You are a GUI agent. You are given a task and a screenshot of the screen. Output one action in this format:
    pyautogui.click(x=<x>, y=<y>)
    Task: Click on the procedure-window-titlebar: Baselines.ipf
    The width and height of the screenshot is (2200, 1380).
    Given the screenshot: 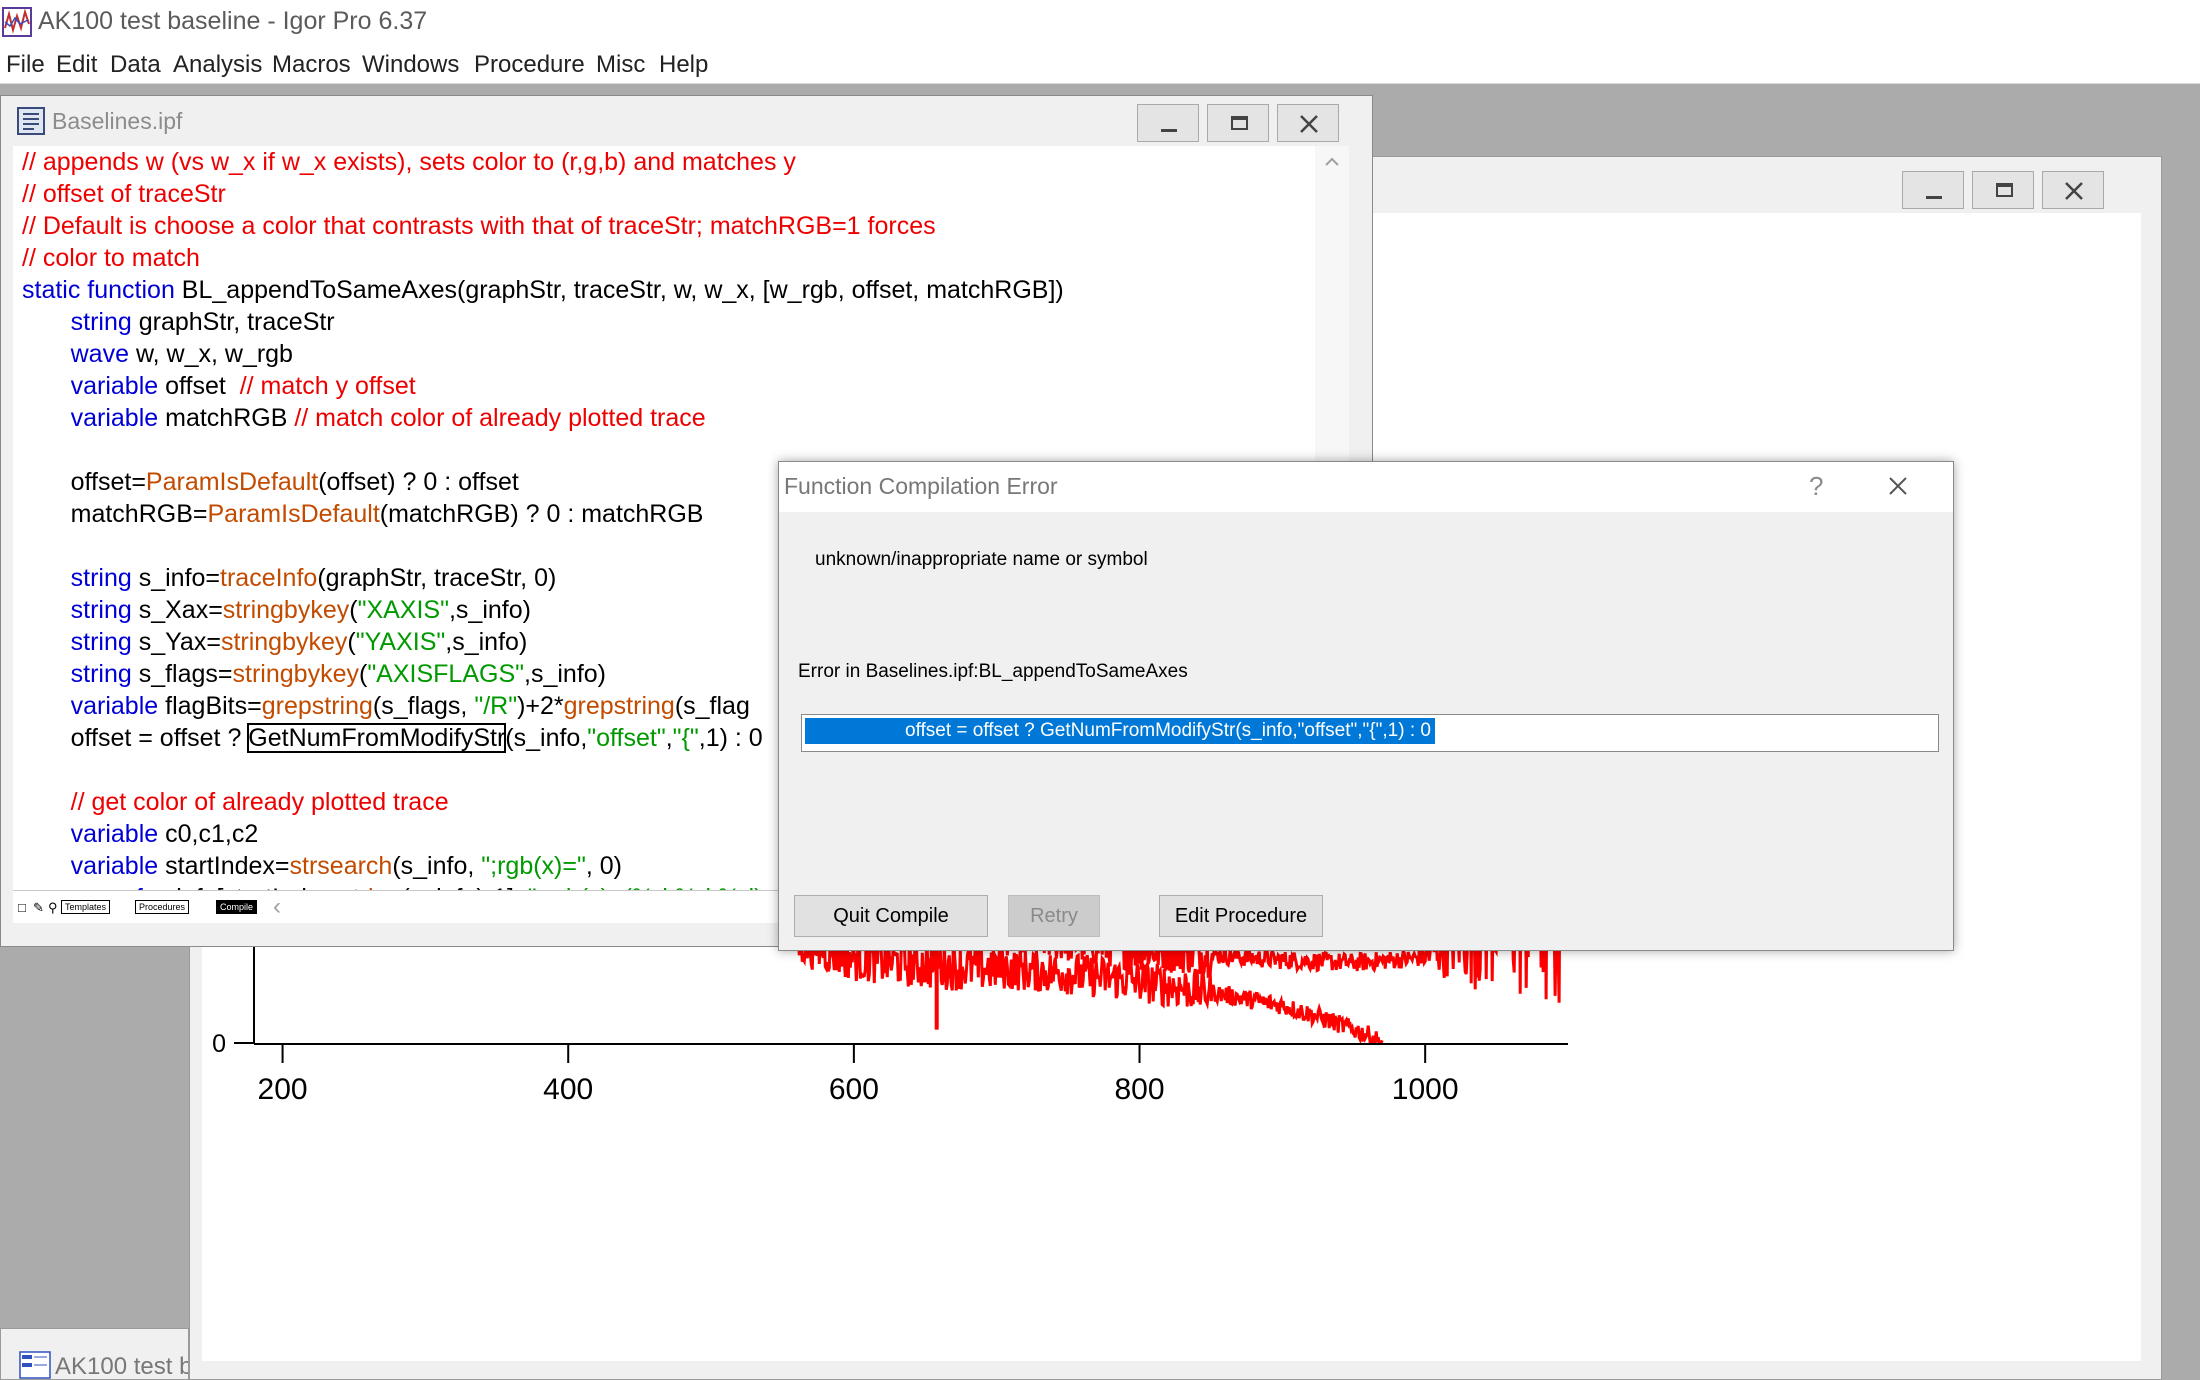 What is the action you would take?
    pyautogui.click(x=686, y=121)
    